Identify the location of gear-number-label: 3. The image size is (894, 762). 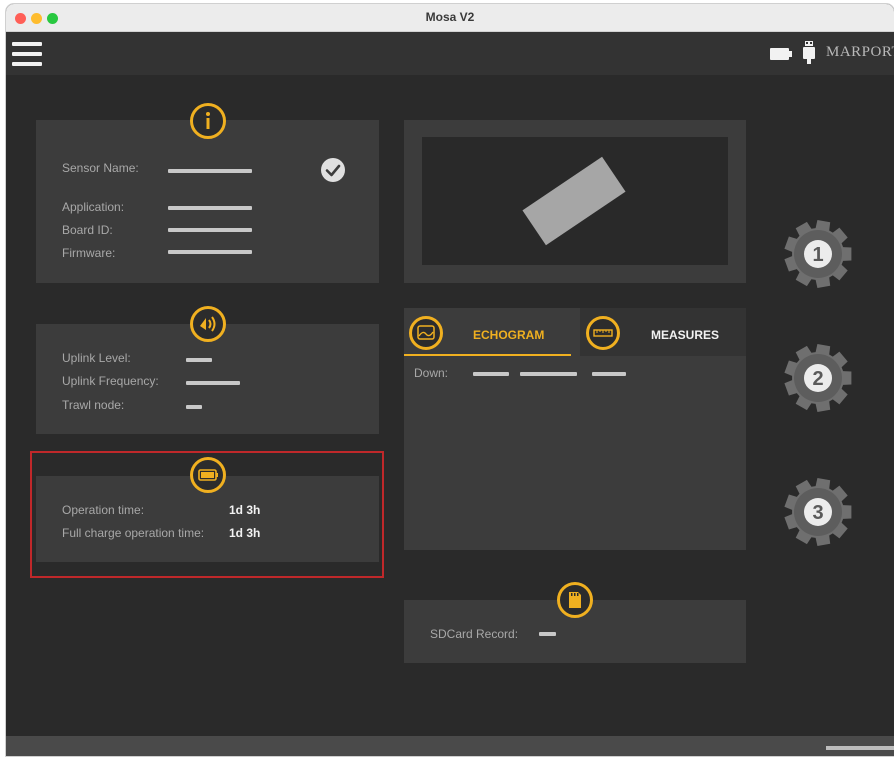
(817, 513).